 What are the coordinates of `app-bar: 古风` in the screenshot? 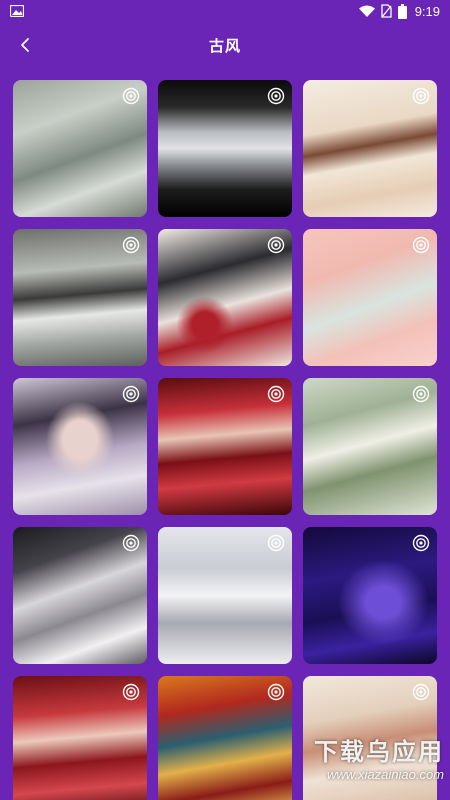 It's located at (225, 45).